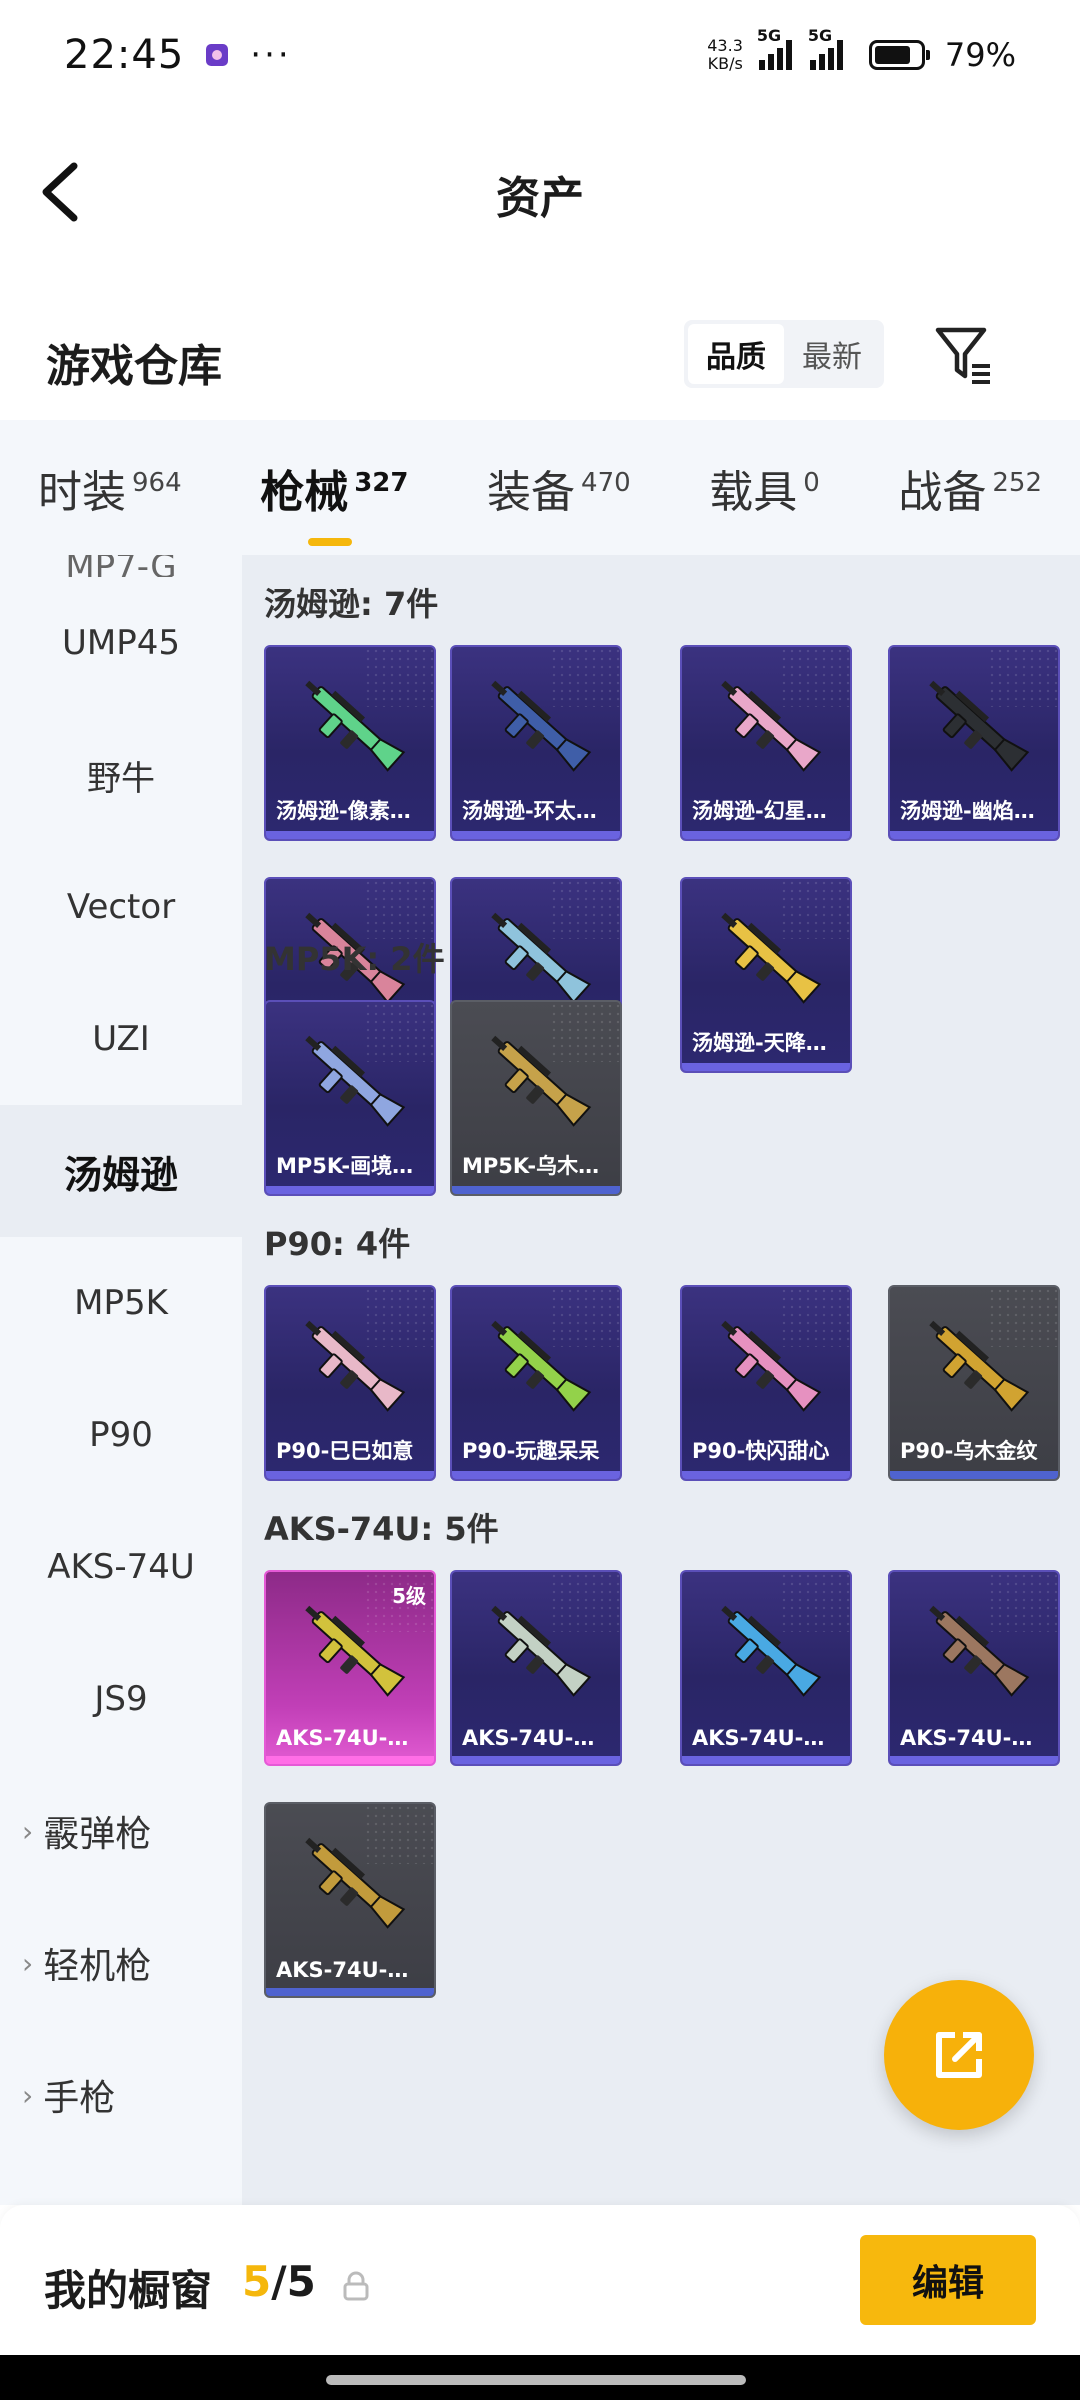 This screenshot has width=1080, height=2400. Describe the element at coordinates (354, 959) in the screenshot. I see `section-title: MP5K: 2件` at that location.